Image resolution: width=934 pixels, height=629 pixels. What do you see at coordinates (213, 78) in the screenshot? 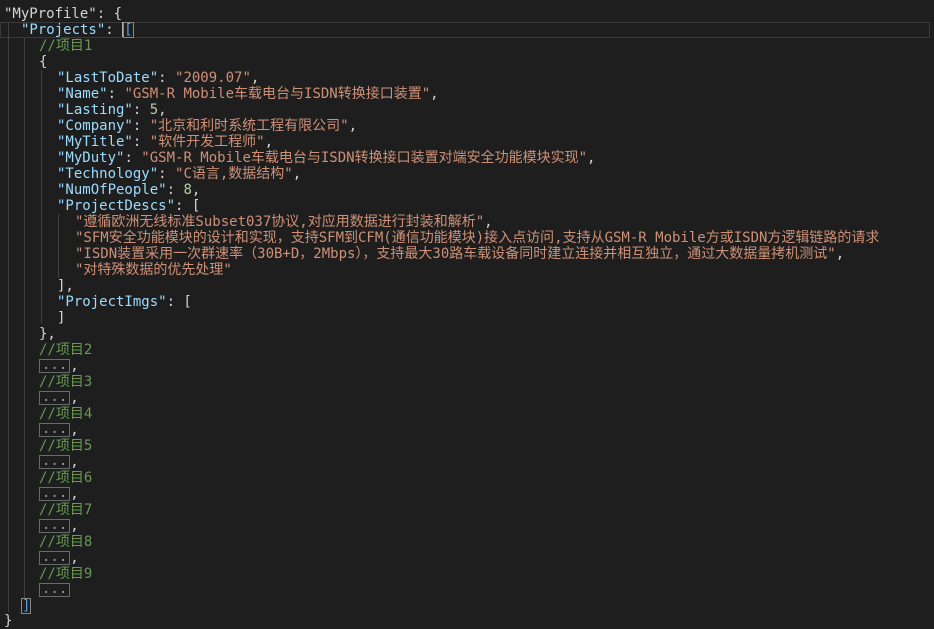
I see `json-string: "2009.07"` at bounding box center [213, 78].